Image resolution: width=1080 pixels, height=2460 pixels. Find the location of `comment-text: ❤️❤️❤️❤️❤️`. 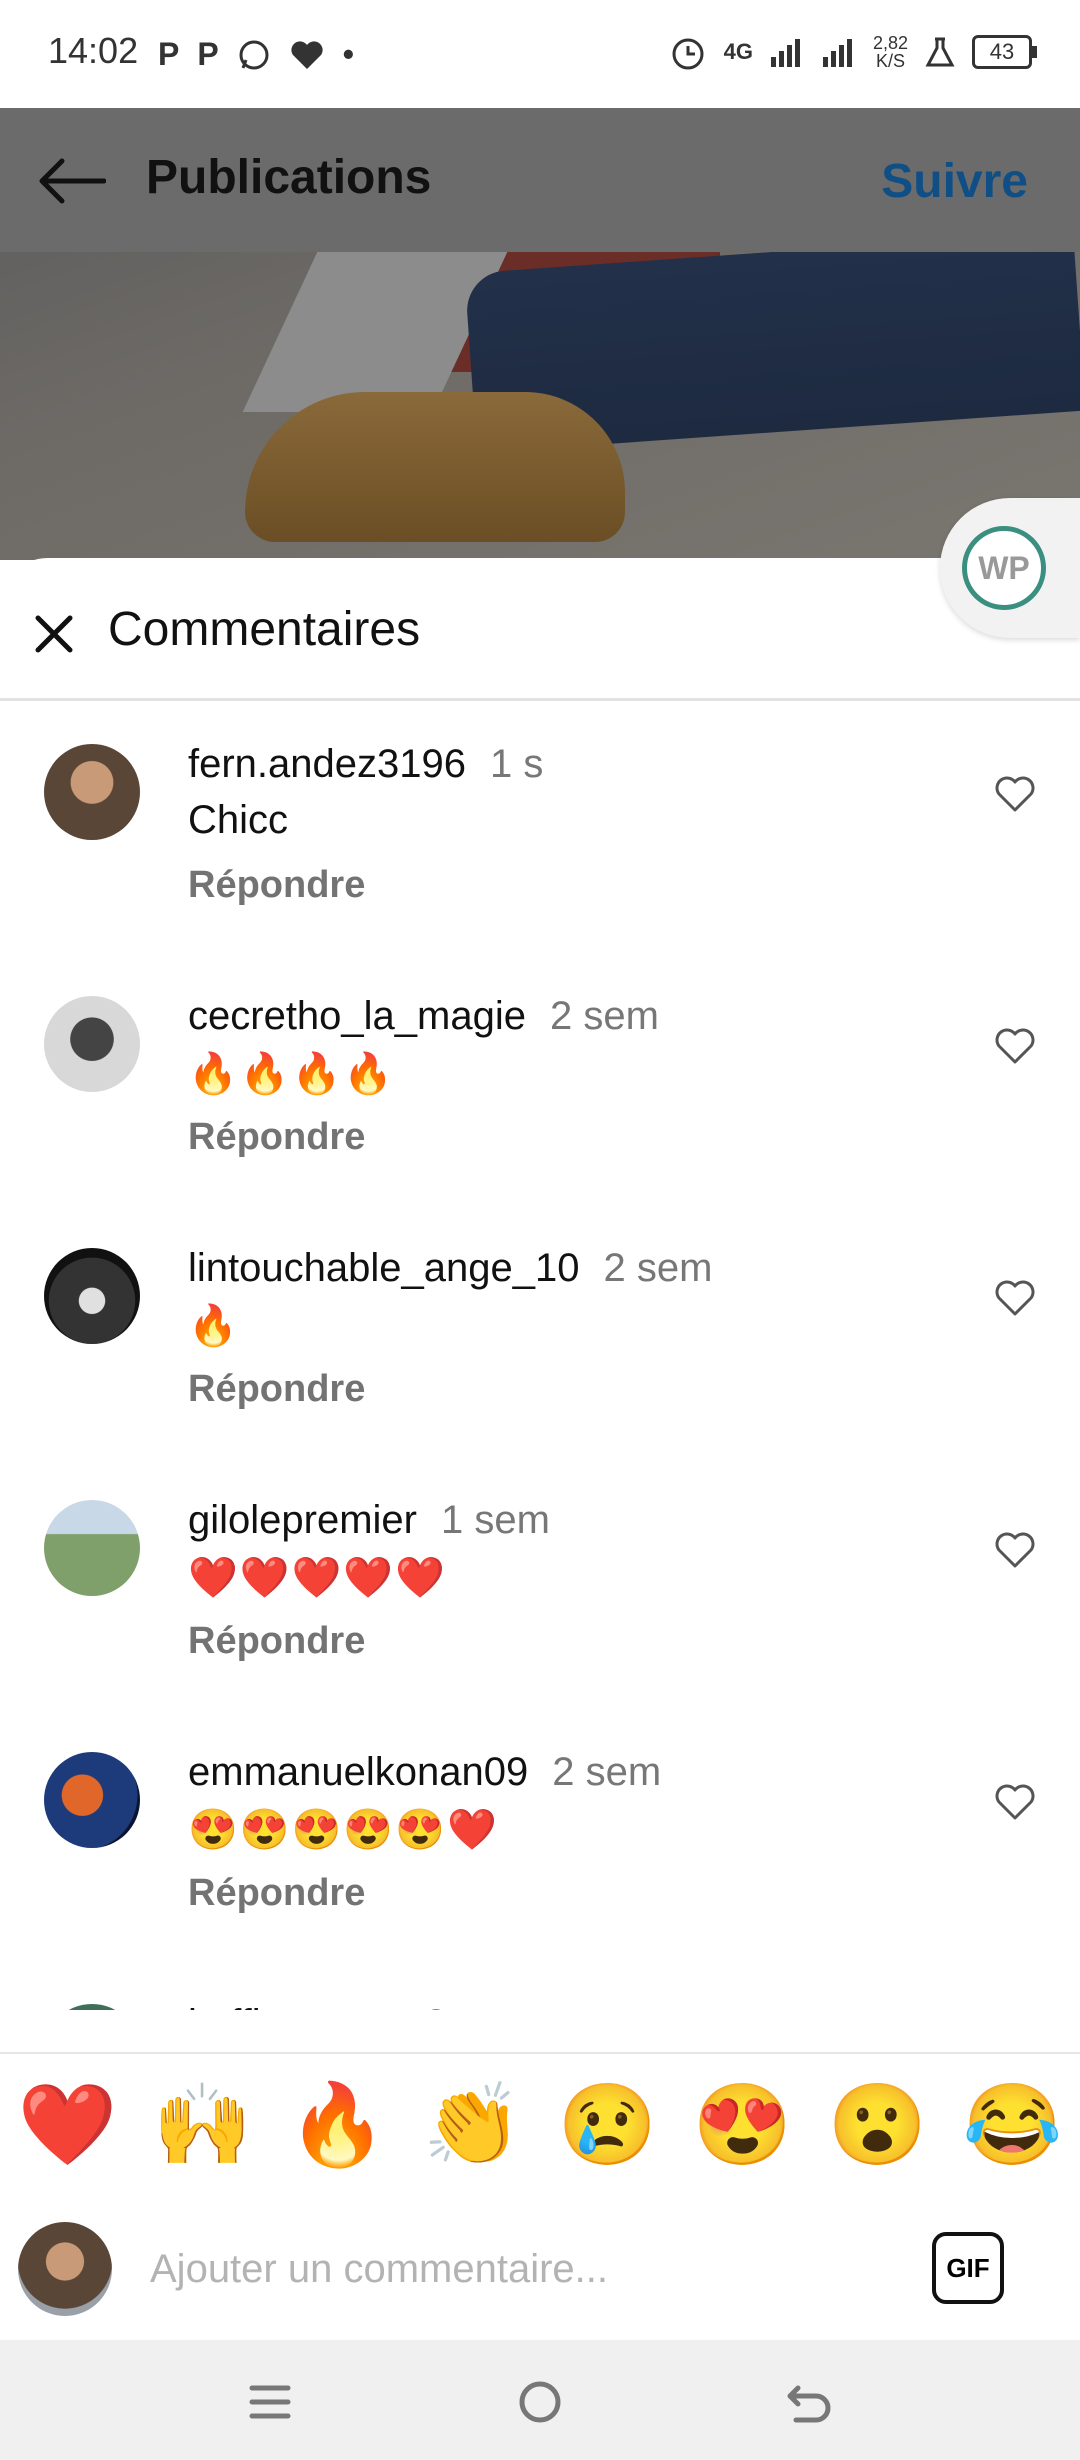

comment-text: ❤️❤️❤️❤️❤️ is located at coordinates (318, 1578).